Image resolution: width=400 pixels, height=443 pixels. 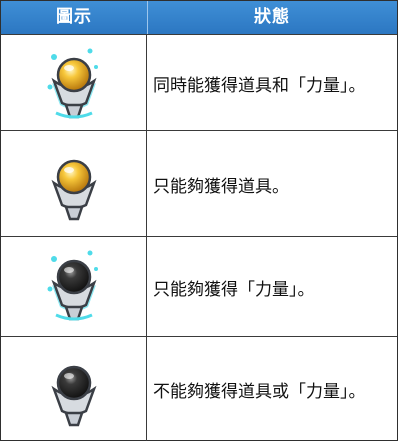 I want to click on black-orb-glow-icon, so click(x=72, y=285).